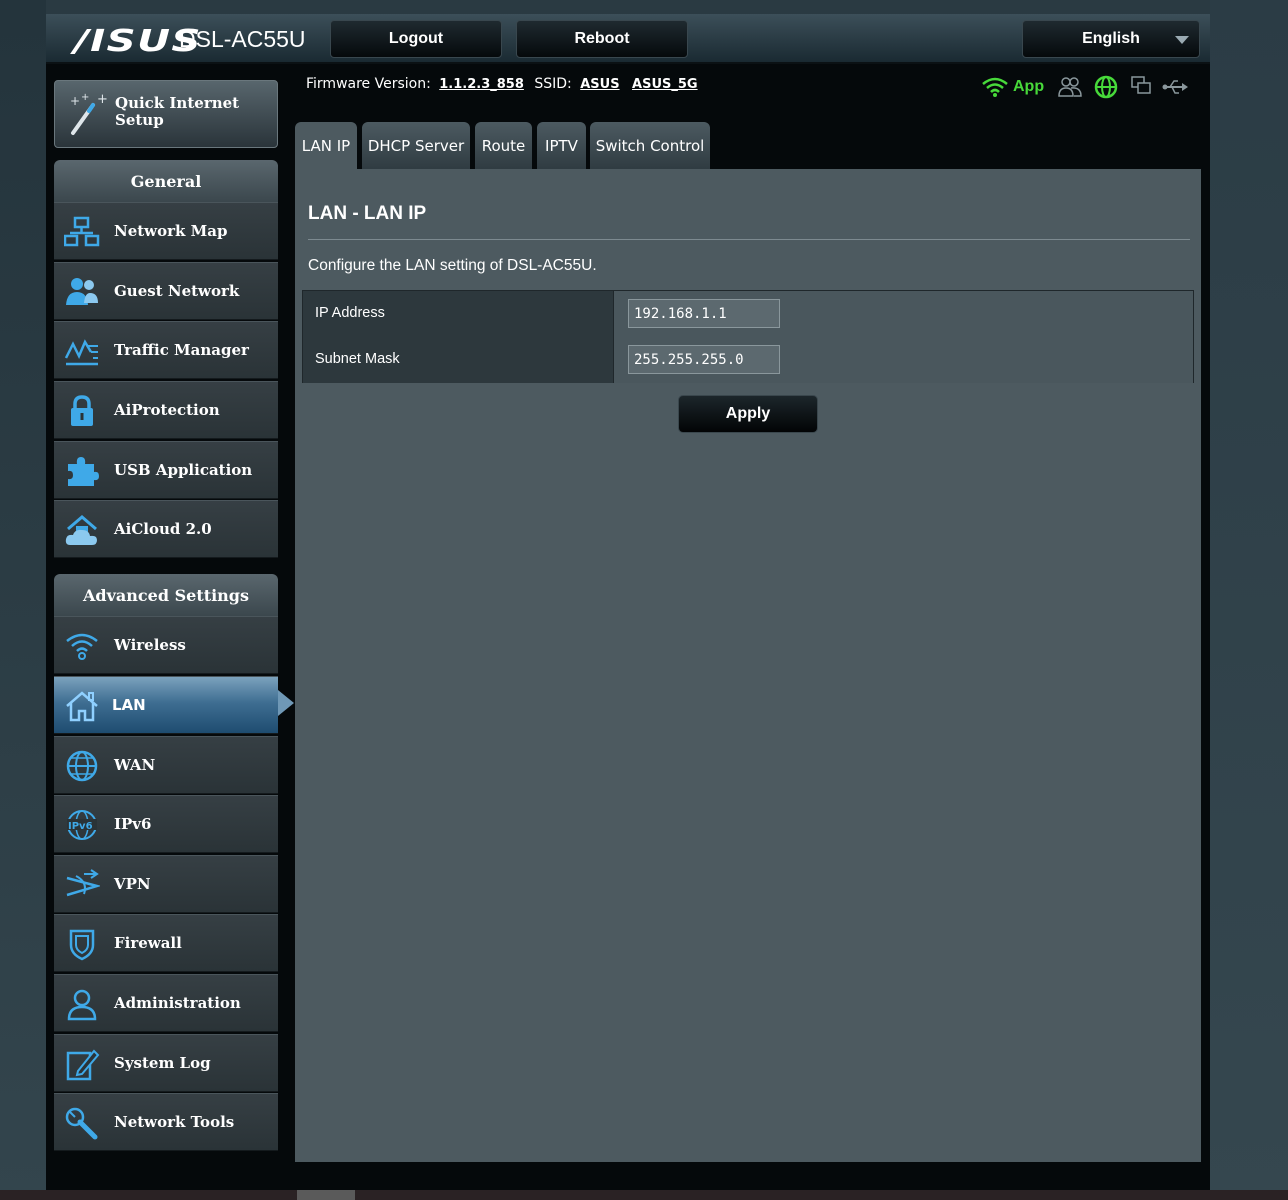  I want to click on qis-label-line1: Quick Internet, so click(177, 103).